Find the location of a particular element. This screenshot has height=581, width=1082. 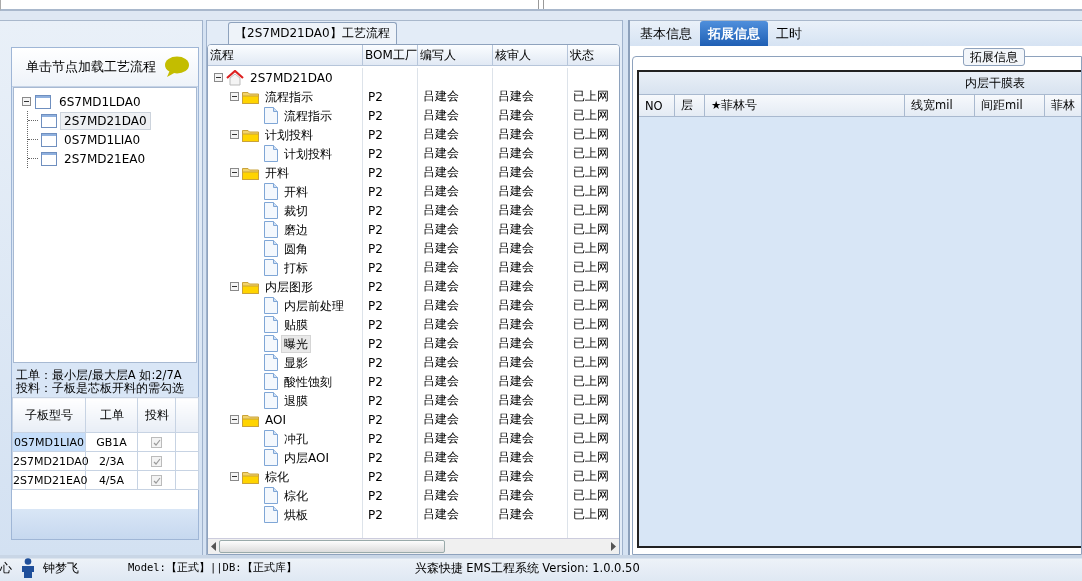

tree-node: 曝光 is located at coordinates (296, 343).